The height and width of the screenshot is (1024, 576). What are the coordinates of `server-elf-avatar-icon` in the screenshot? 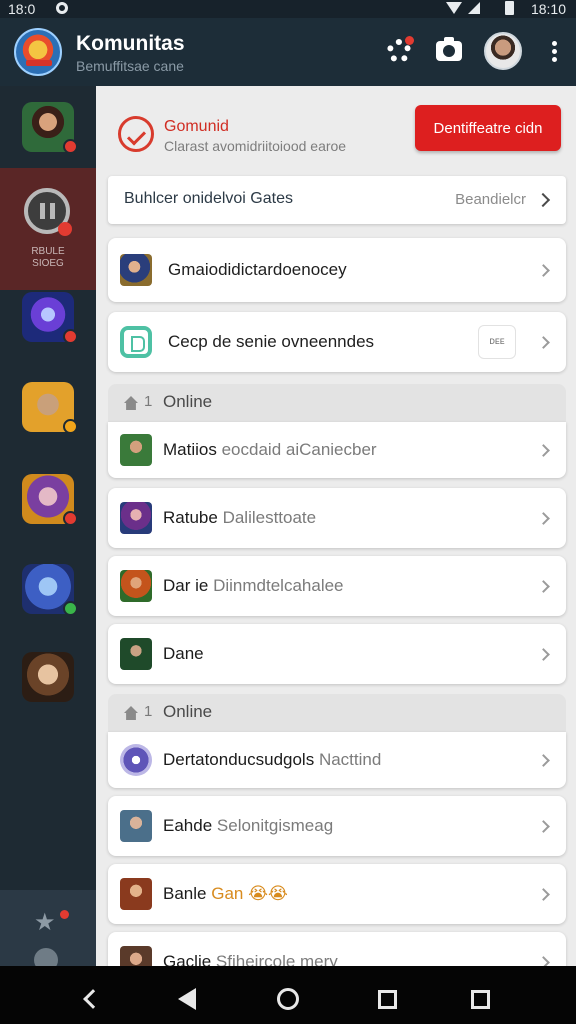 It's located at (50, 408).